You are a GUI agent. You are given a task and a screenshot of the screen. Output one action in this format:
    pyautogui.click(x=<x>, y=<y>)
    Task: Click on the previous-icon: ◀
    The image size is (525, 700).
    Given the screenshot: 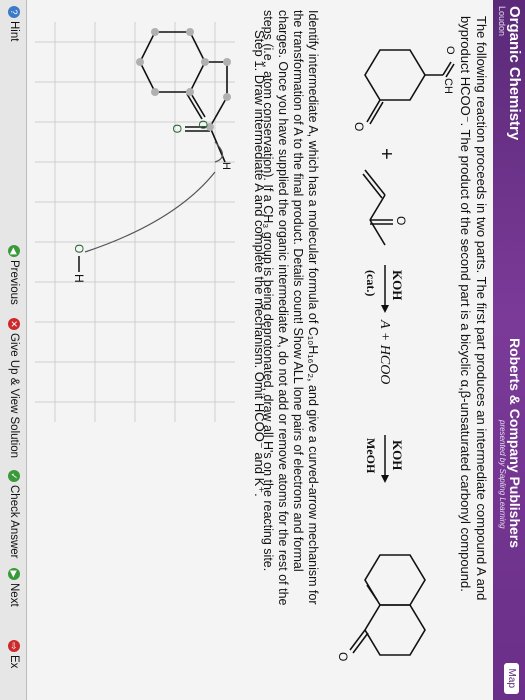 What is the action you would take?
    pyautogui.click(x=14, y=251)
    